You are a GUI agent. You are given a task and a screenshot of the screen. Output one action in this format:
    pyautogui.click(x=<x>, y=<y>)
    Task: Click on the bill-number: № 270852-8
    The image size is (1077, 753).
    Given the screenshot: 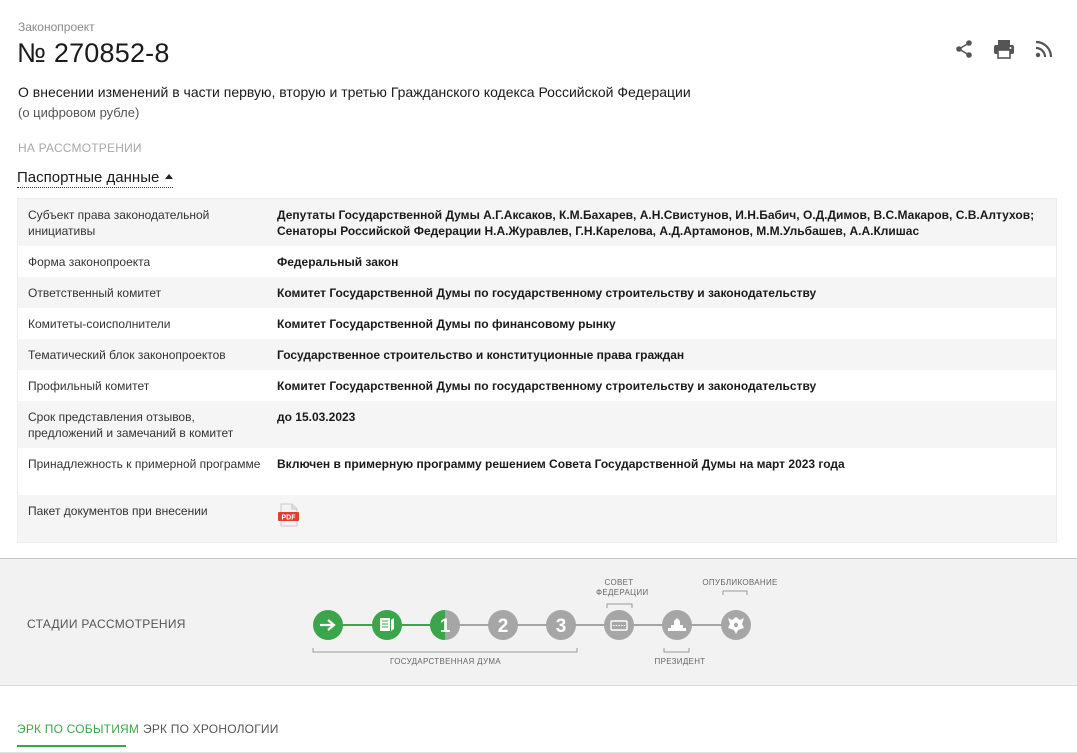 What is the action you would take?
    pyautogui.click(x=93, y=53)
    